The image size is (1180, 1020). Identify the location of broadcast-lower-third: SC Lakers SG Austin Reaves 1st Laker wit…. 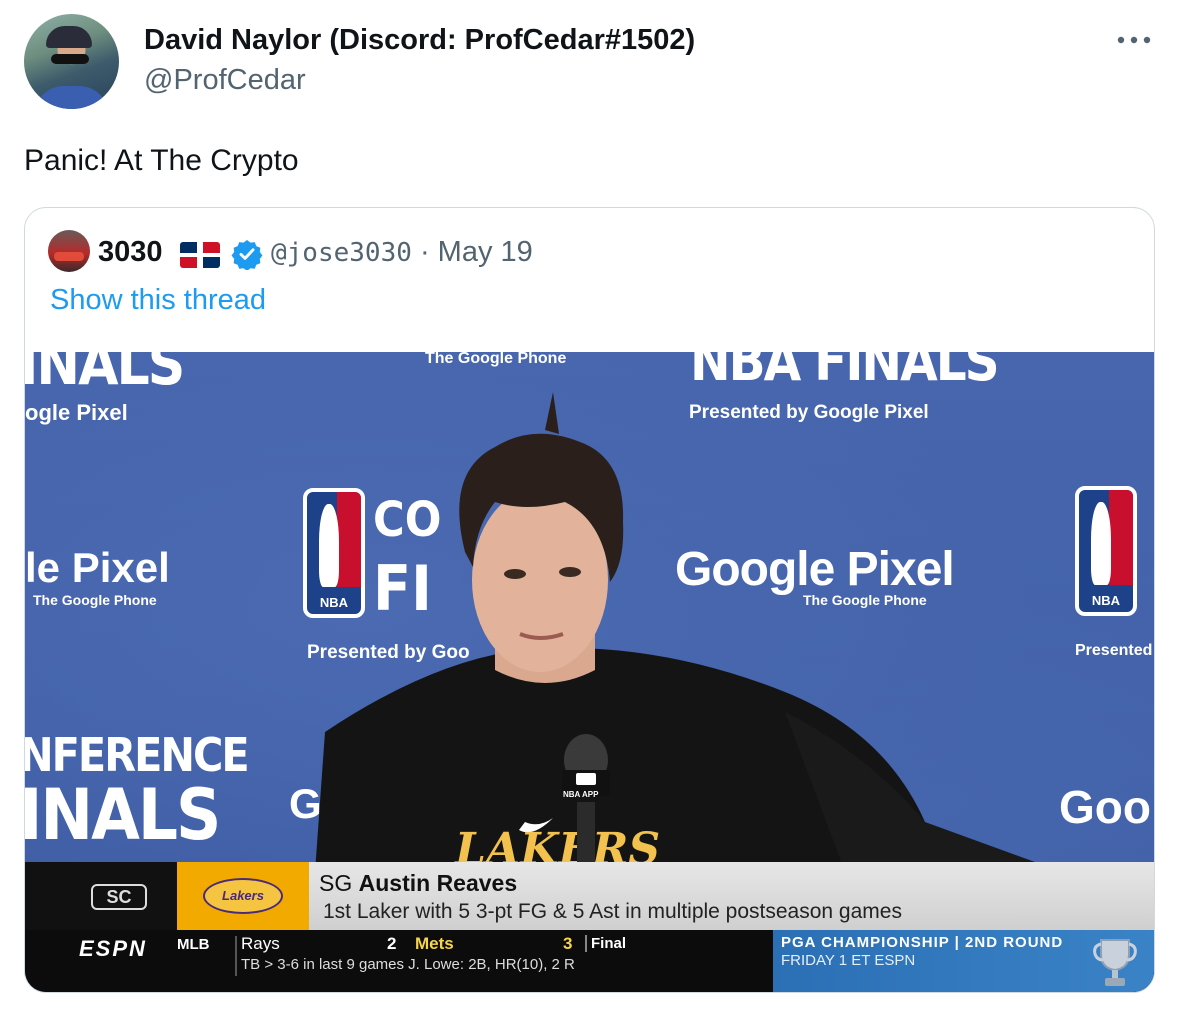
(589, 927).